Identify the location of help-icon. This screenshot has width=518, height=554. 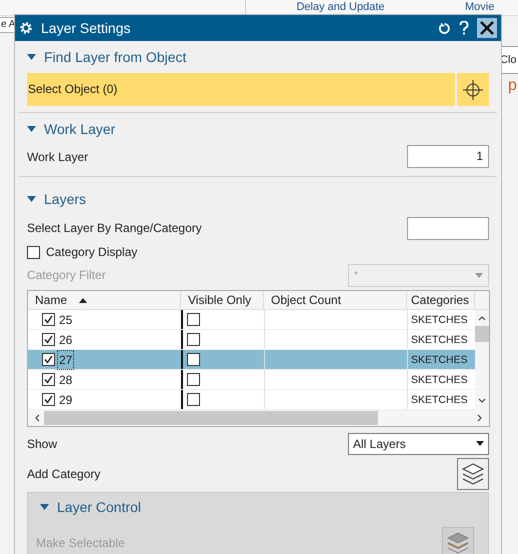
(464, 28).